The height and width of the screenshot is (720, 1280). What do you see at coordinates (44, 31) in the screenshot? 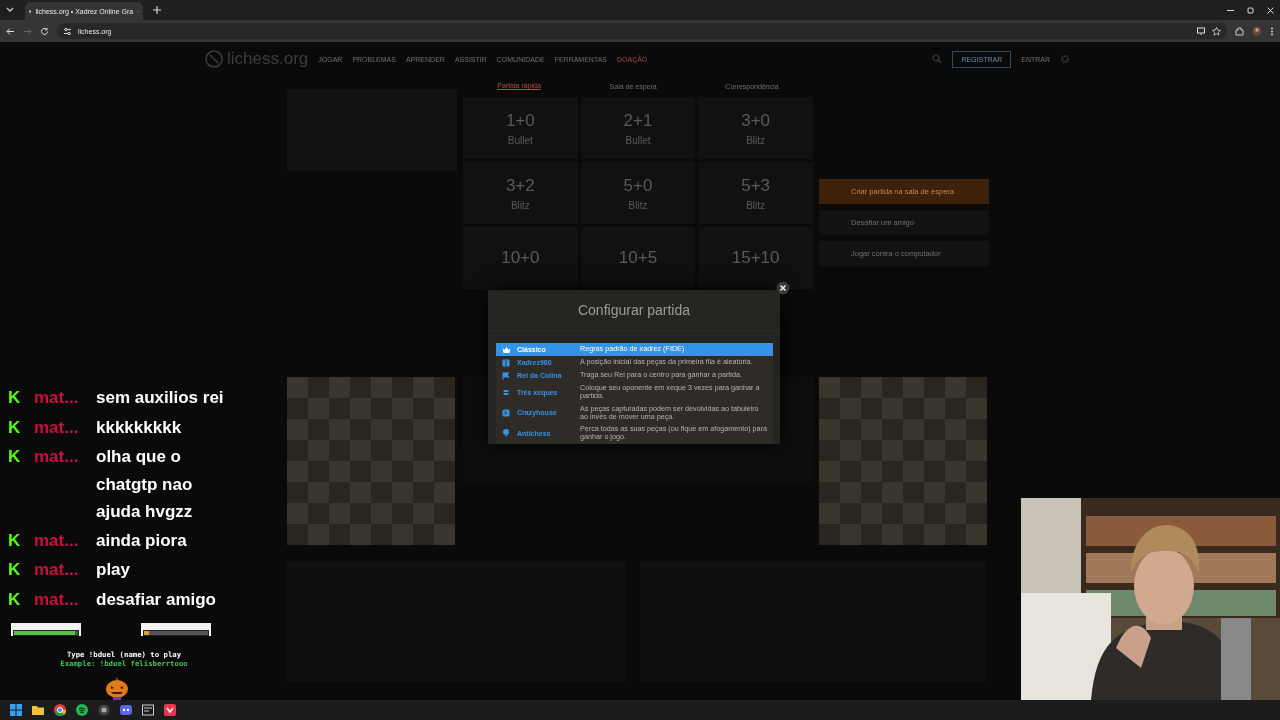
I see `reload-icon` at bounding box center [44, 31].